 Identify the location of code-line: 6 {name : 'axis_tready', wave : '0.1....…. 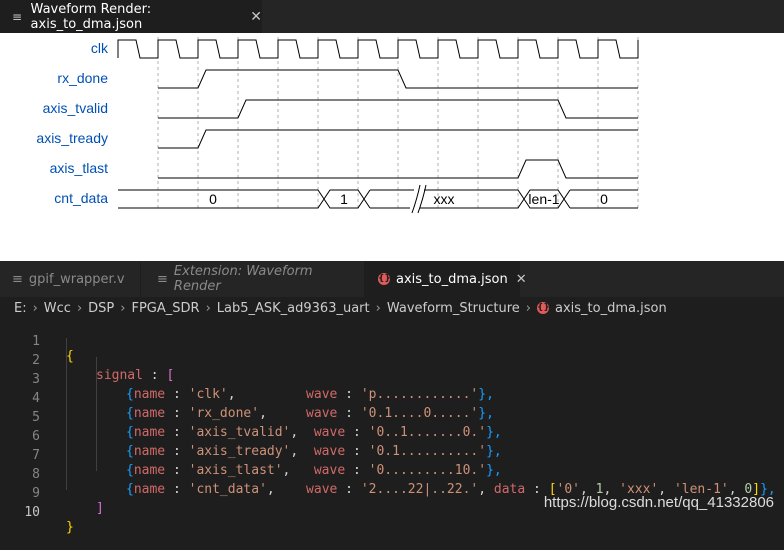
(392, 436).